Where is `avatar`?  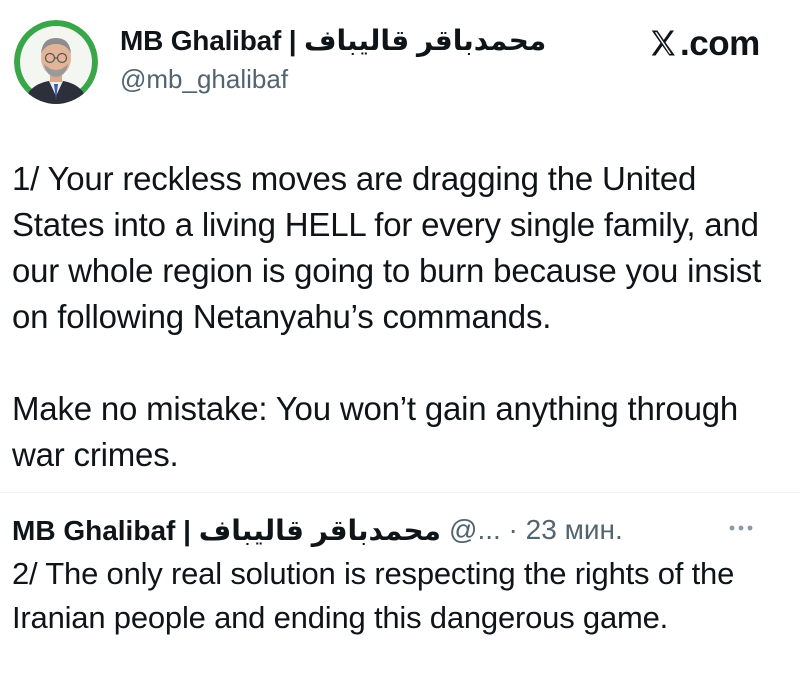 avatar is located at coordinates (56, 62).